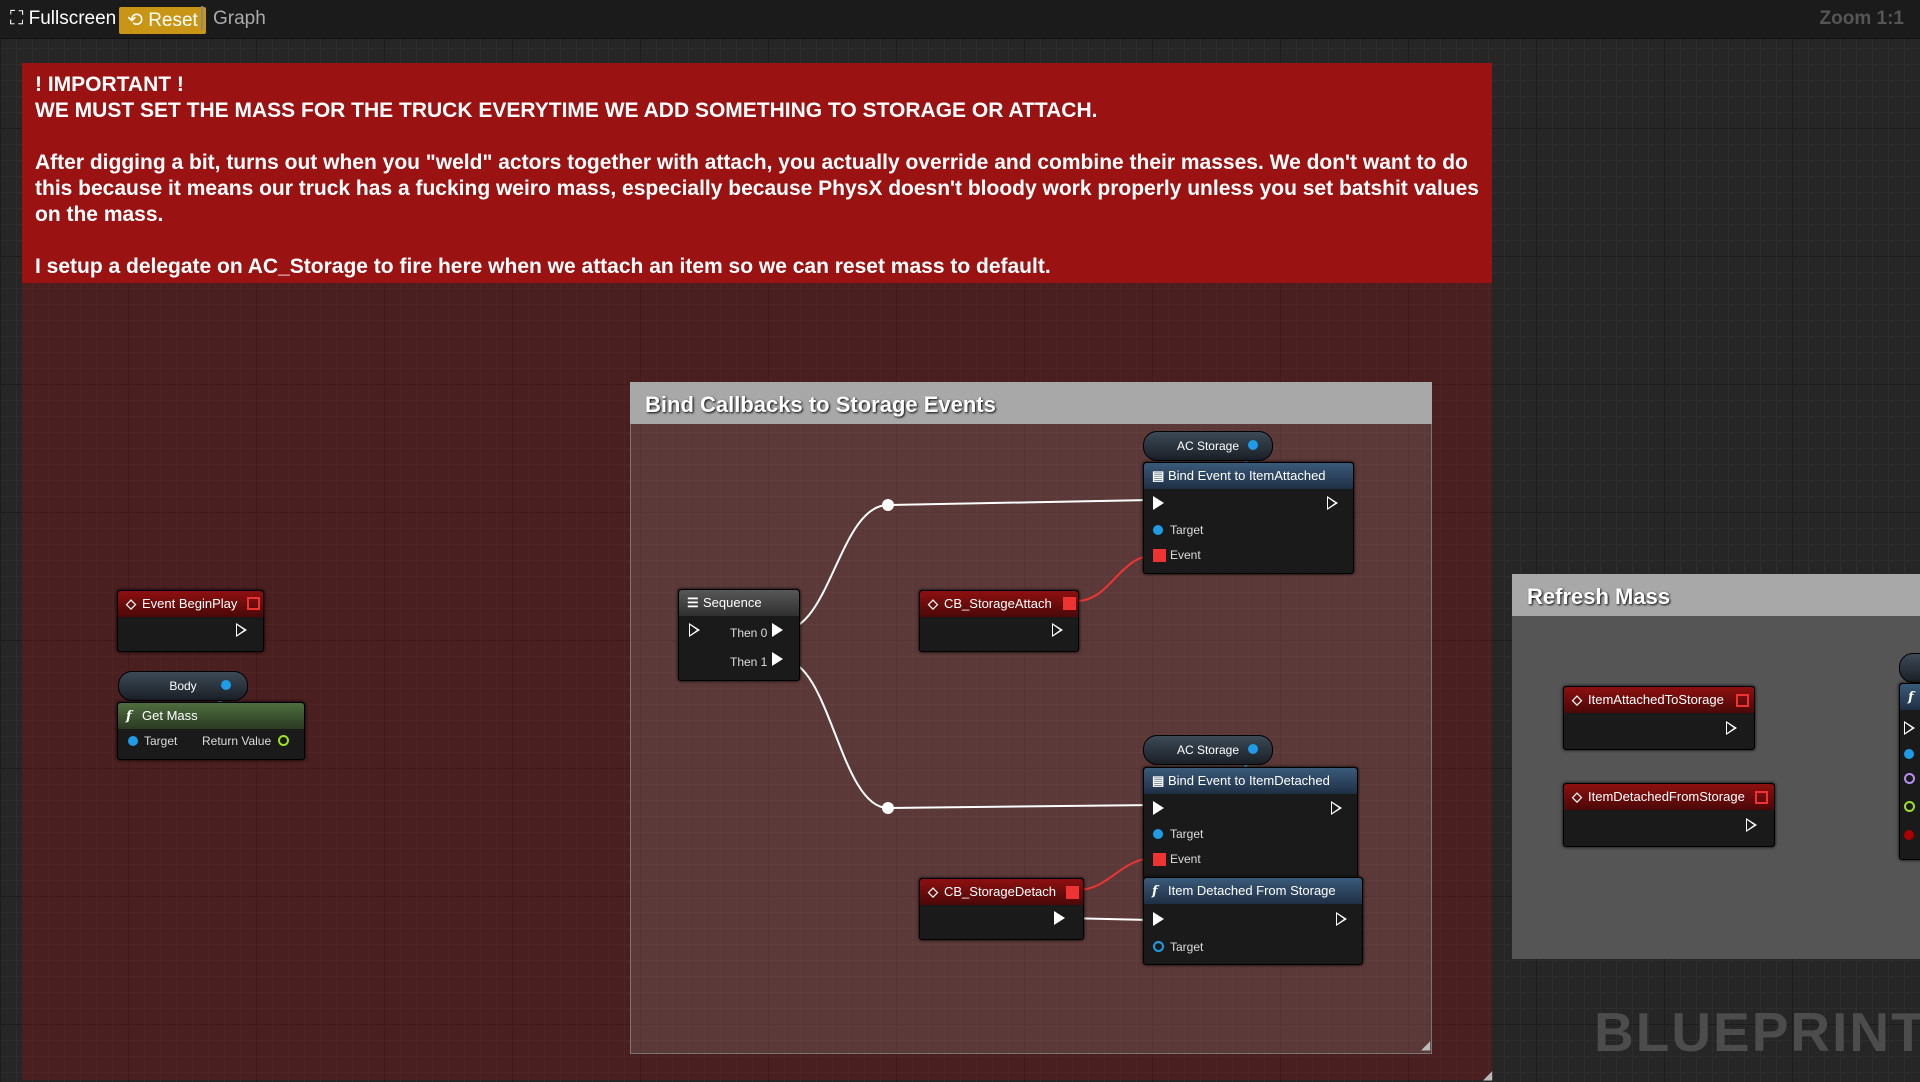 This screenshot has height=1082, width=1920. I want to click on bind-attached-target-pin, so click(1158, 530).